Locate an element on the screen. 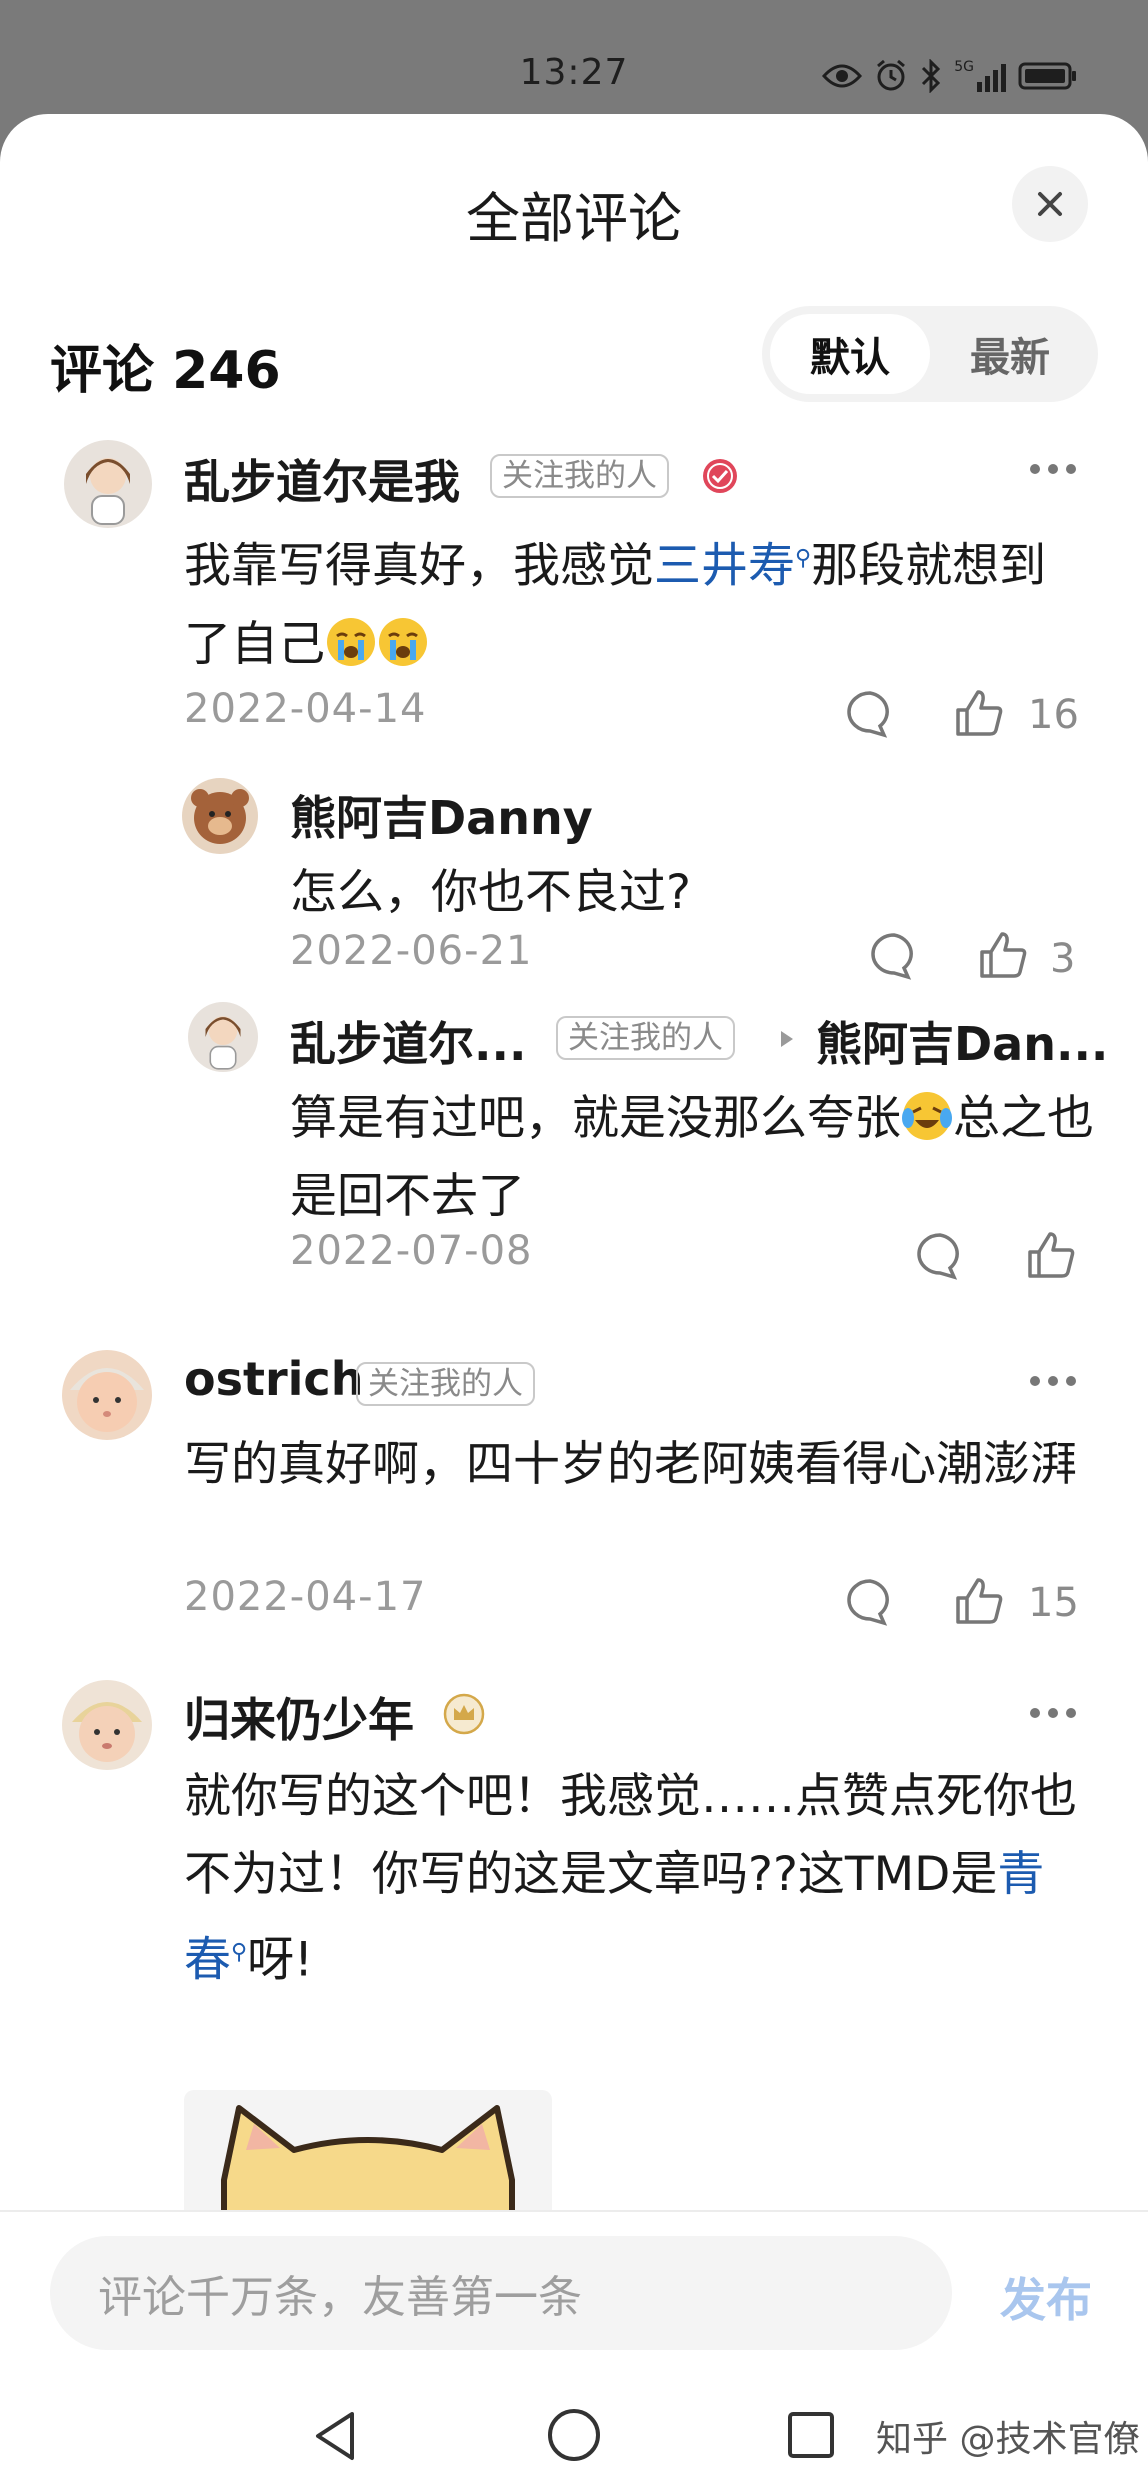  comment-author: 归来仍少年 is located at coordinates (299, 1717).